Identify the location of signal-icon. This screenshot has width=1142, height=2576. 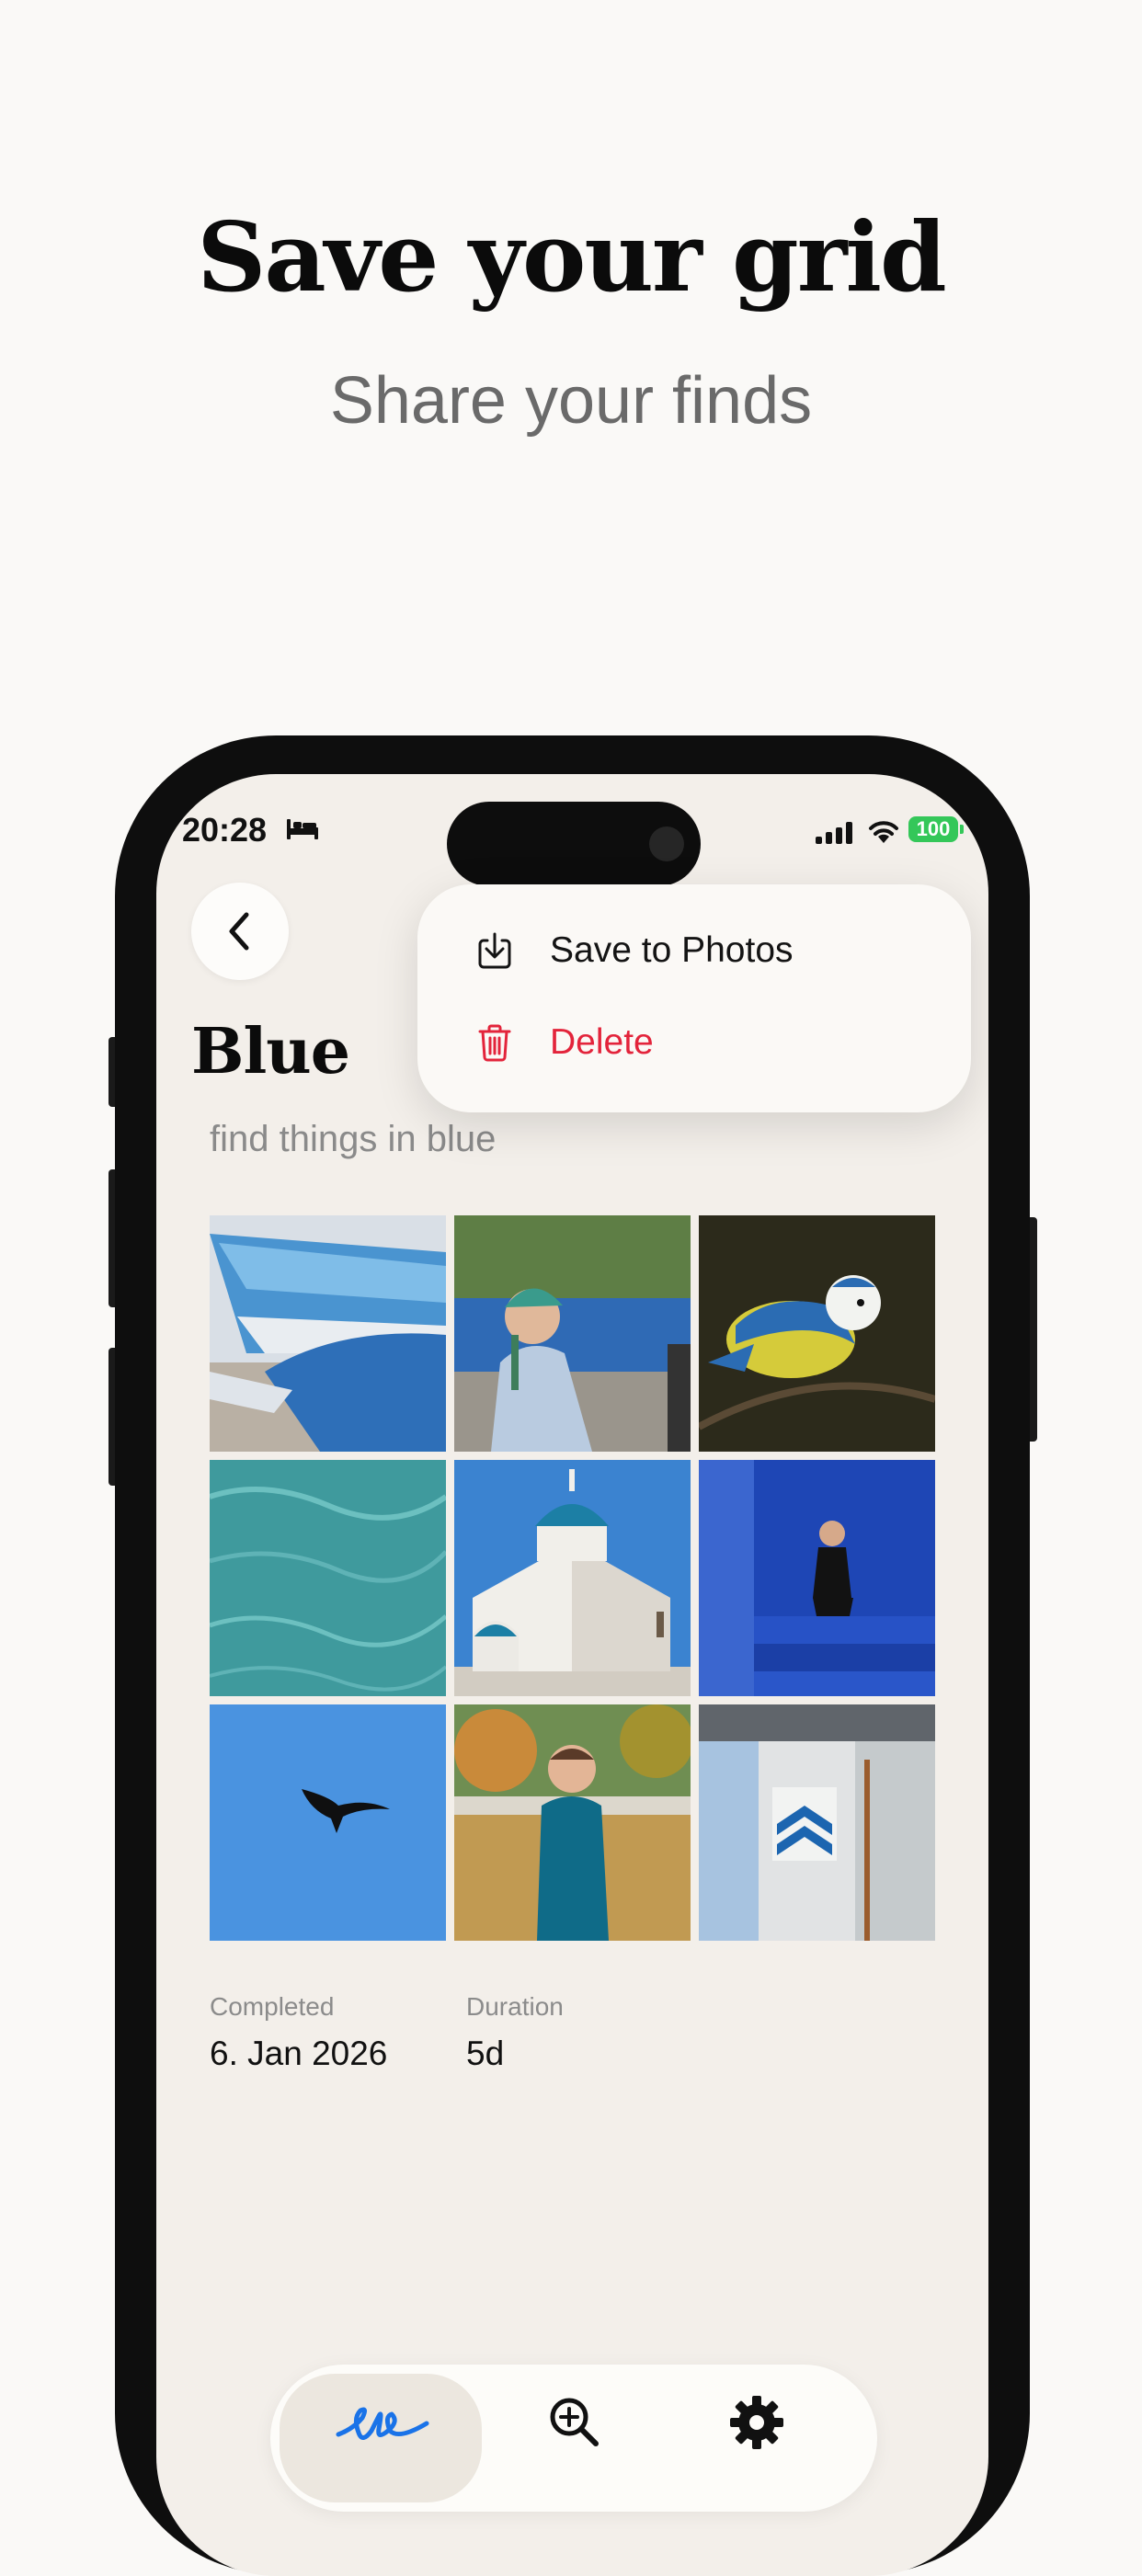
(834, 833).